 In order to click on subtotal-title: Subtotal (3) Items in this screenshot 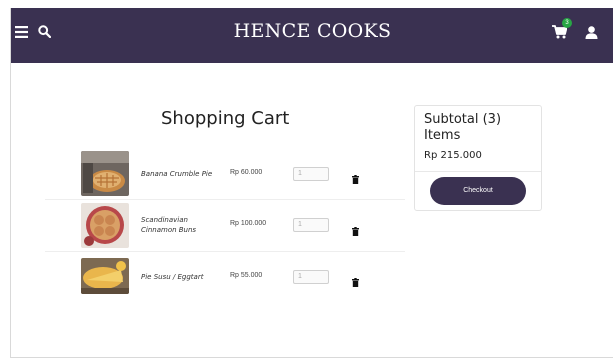, I will do `click(463, 127)`.